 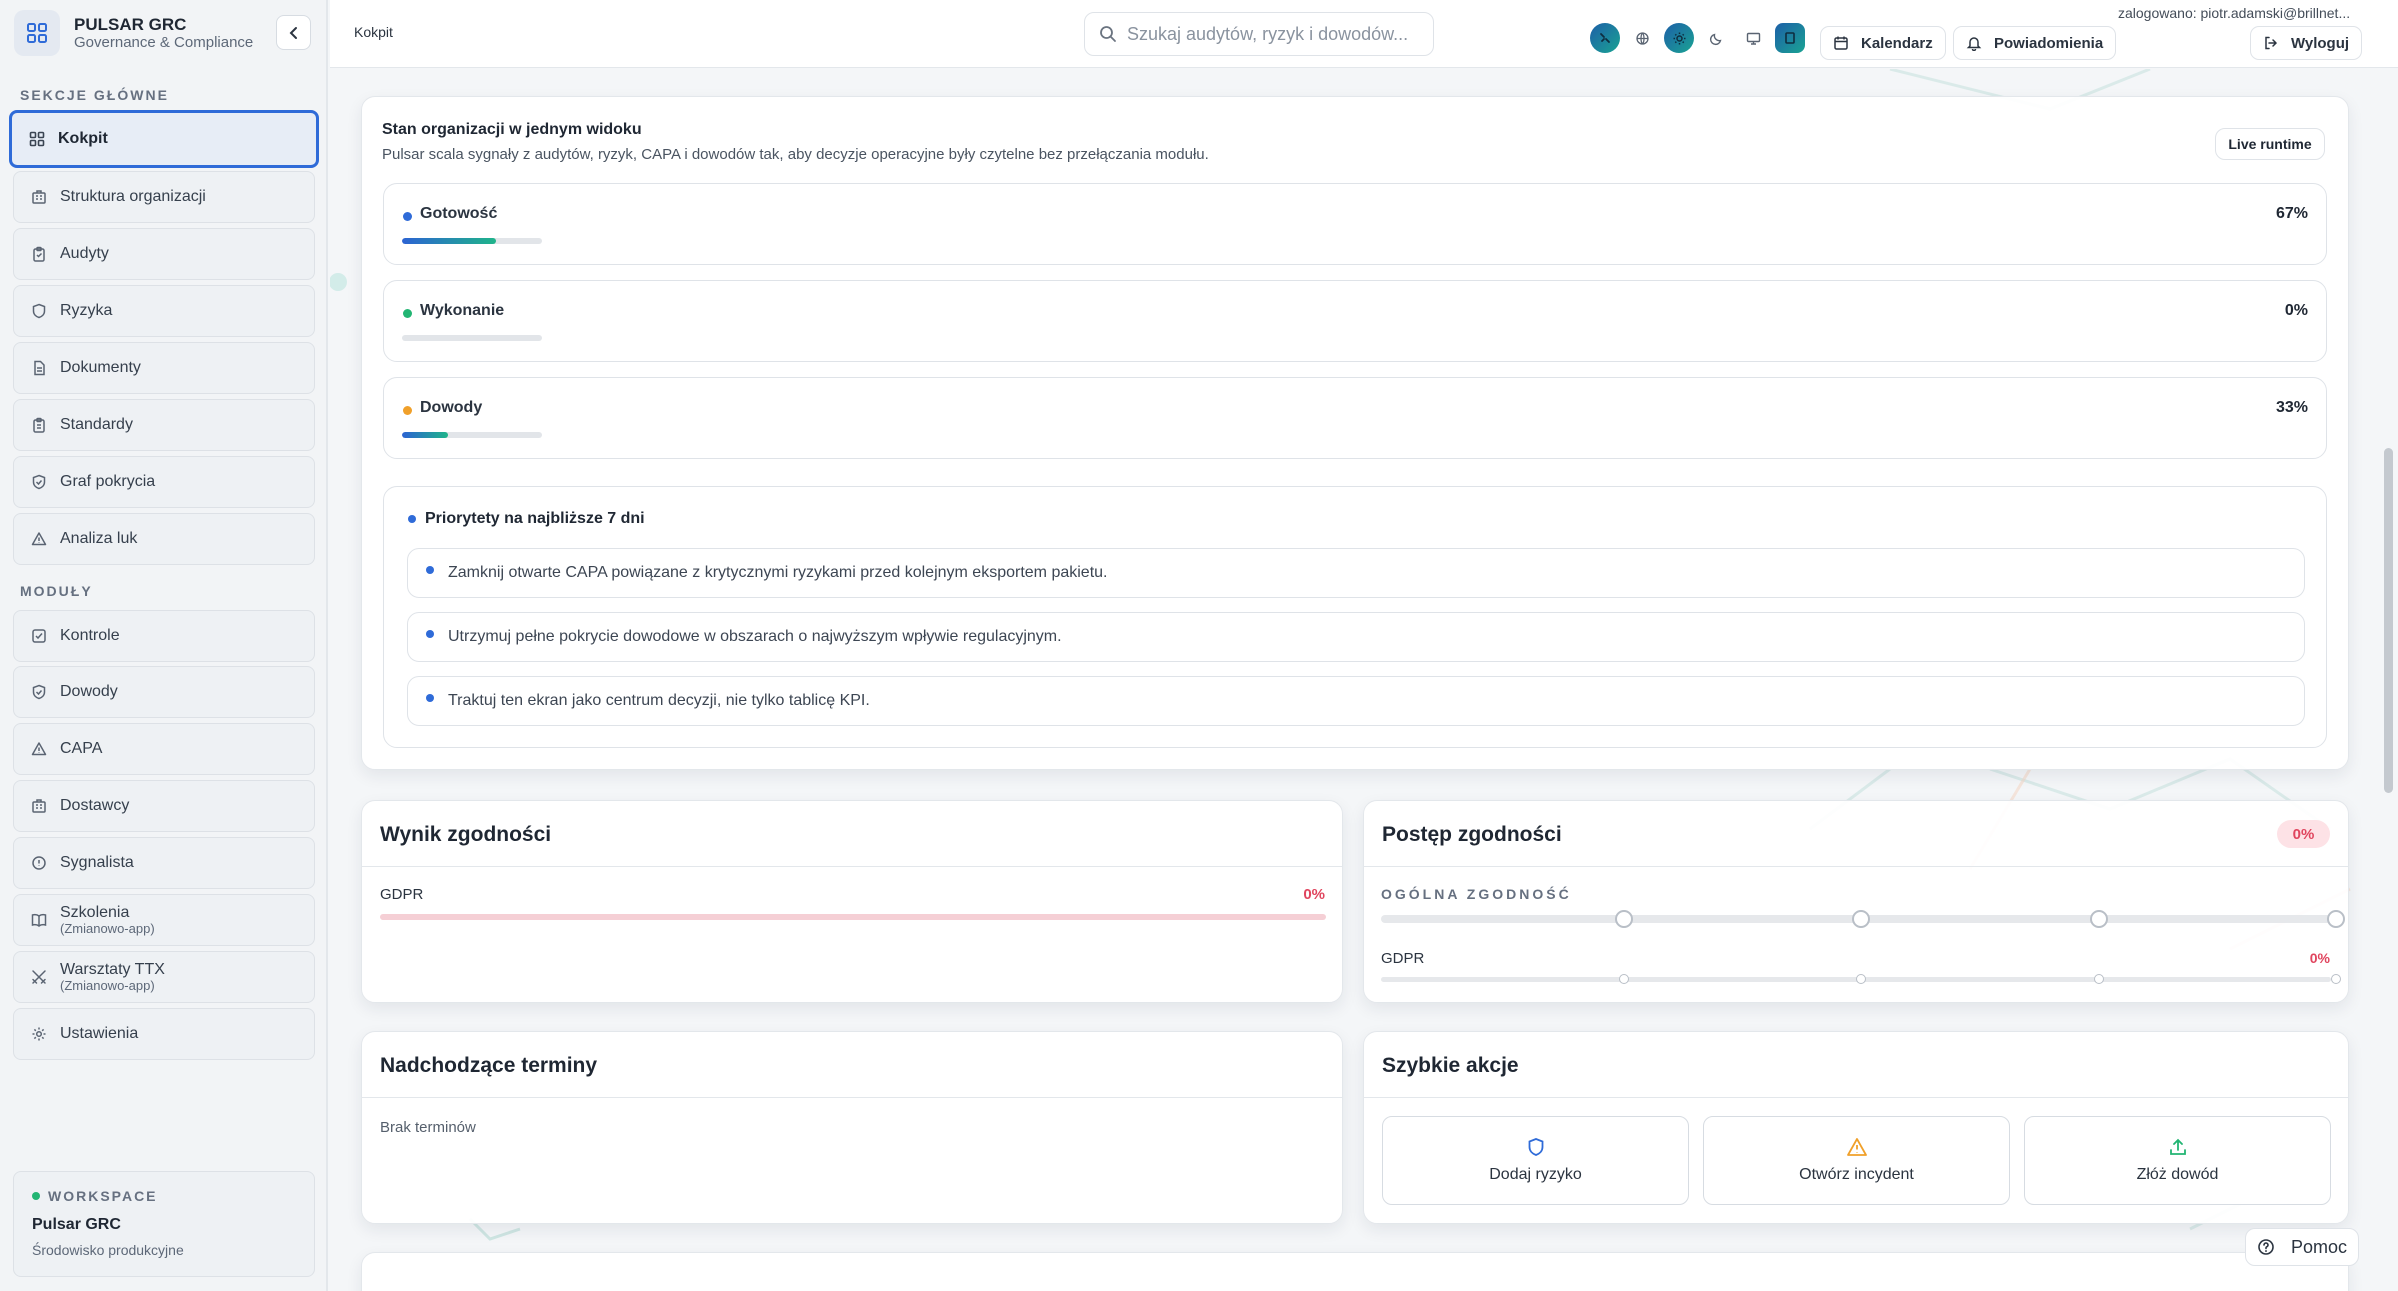 I want to click on breadcrumb: Kokpit, so click(x=373, y=32).